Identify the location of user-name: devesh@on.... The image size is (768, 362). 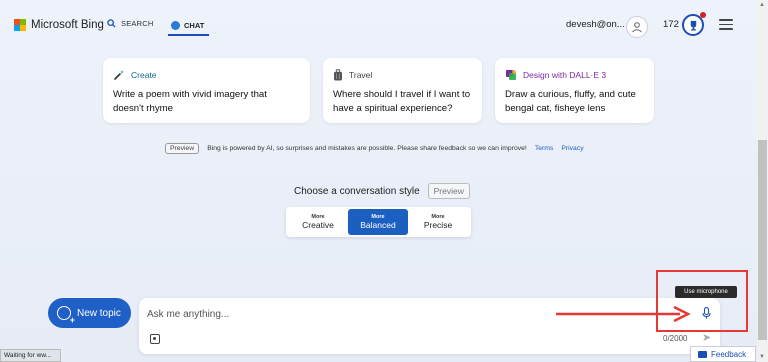
(595, 24).